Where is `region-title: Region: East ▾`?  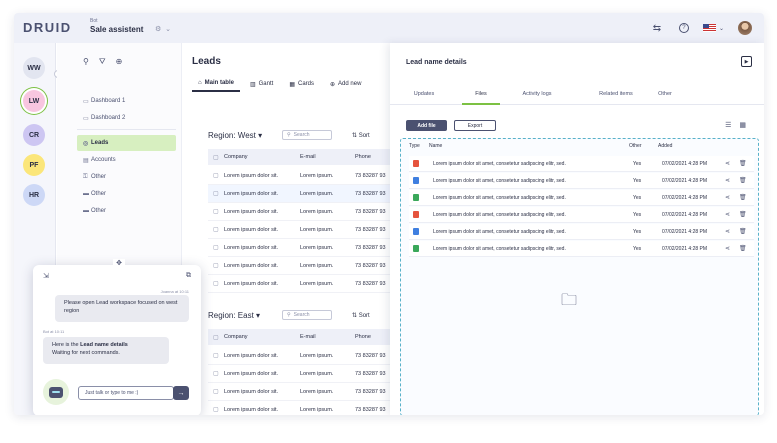 region-title: Region: East ▾ is located at coordinates (234, 315).